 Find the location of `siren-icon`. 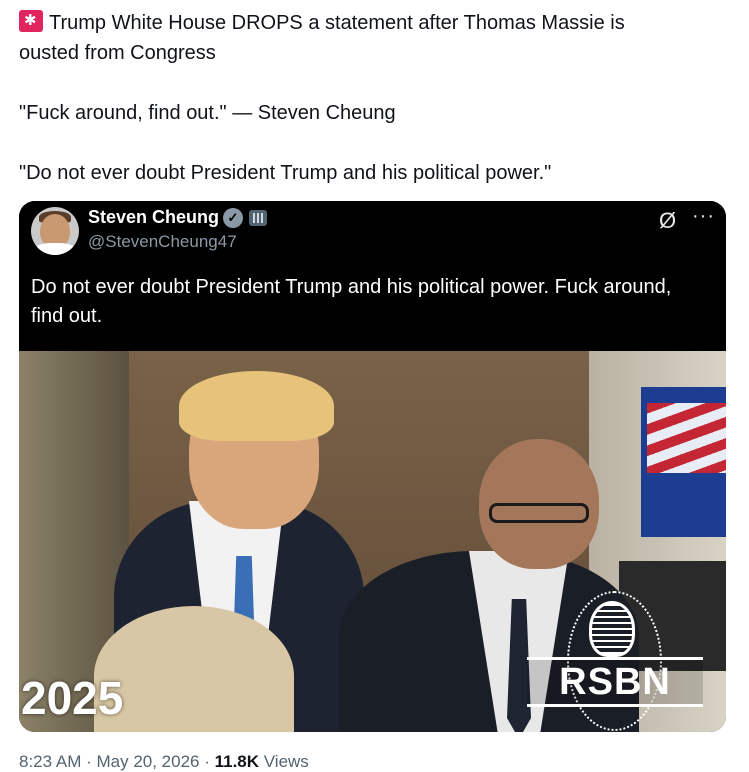

siren-icon is located at coordinates (31, 21).